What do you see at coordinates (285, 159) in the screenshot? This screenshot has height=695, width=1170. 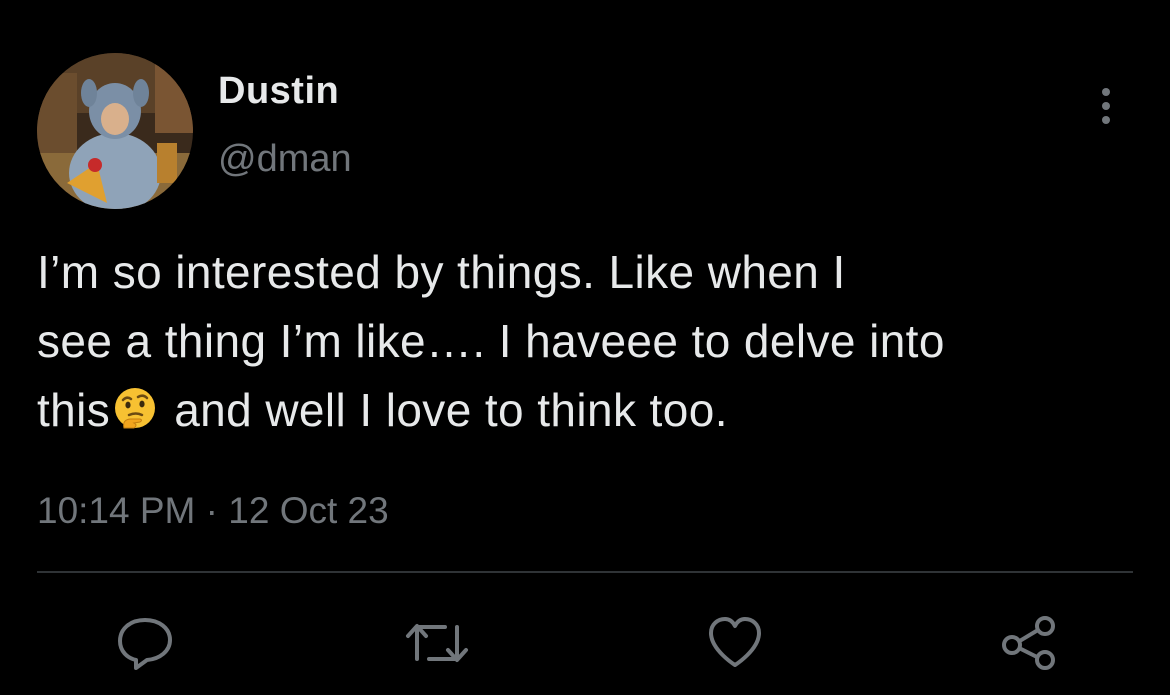 I see `user-handle: @dman` at bounding box center [285, 159].